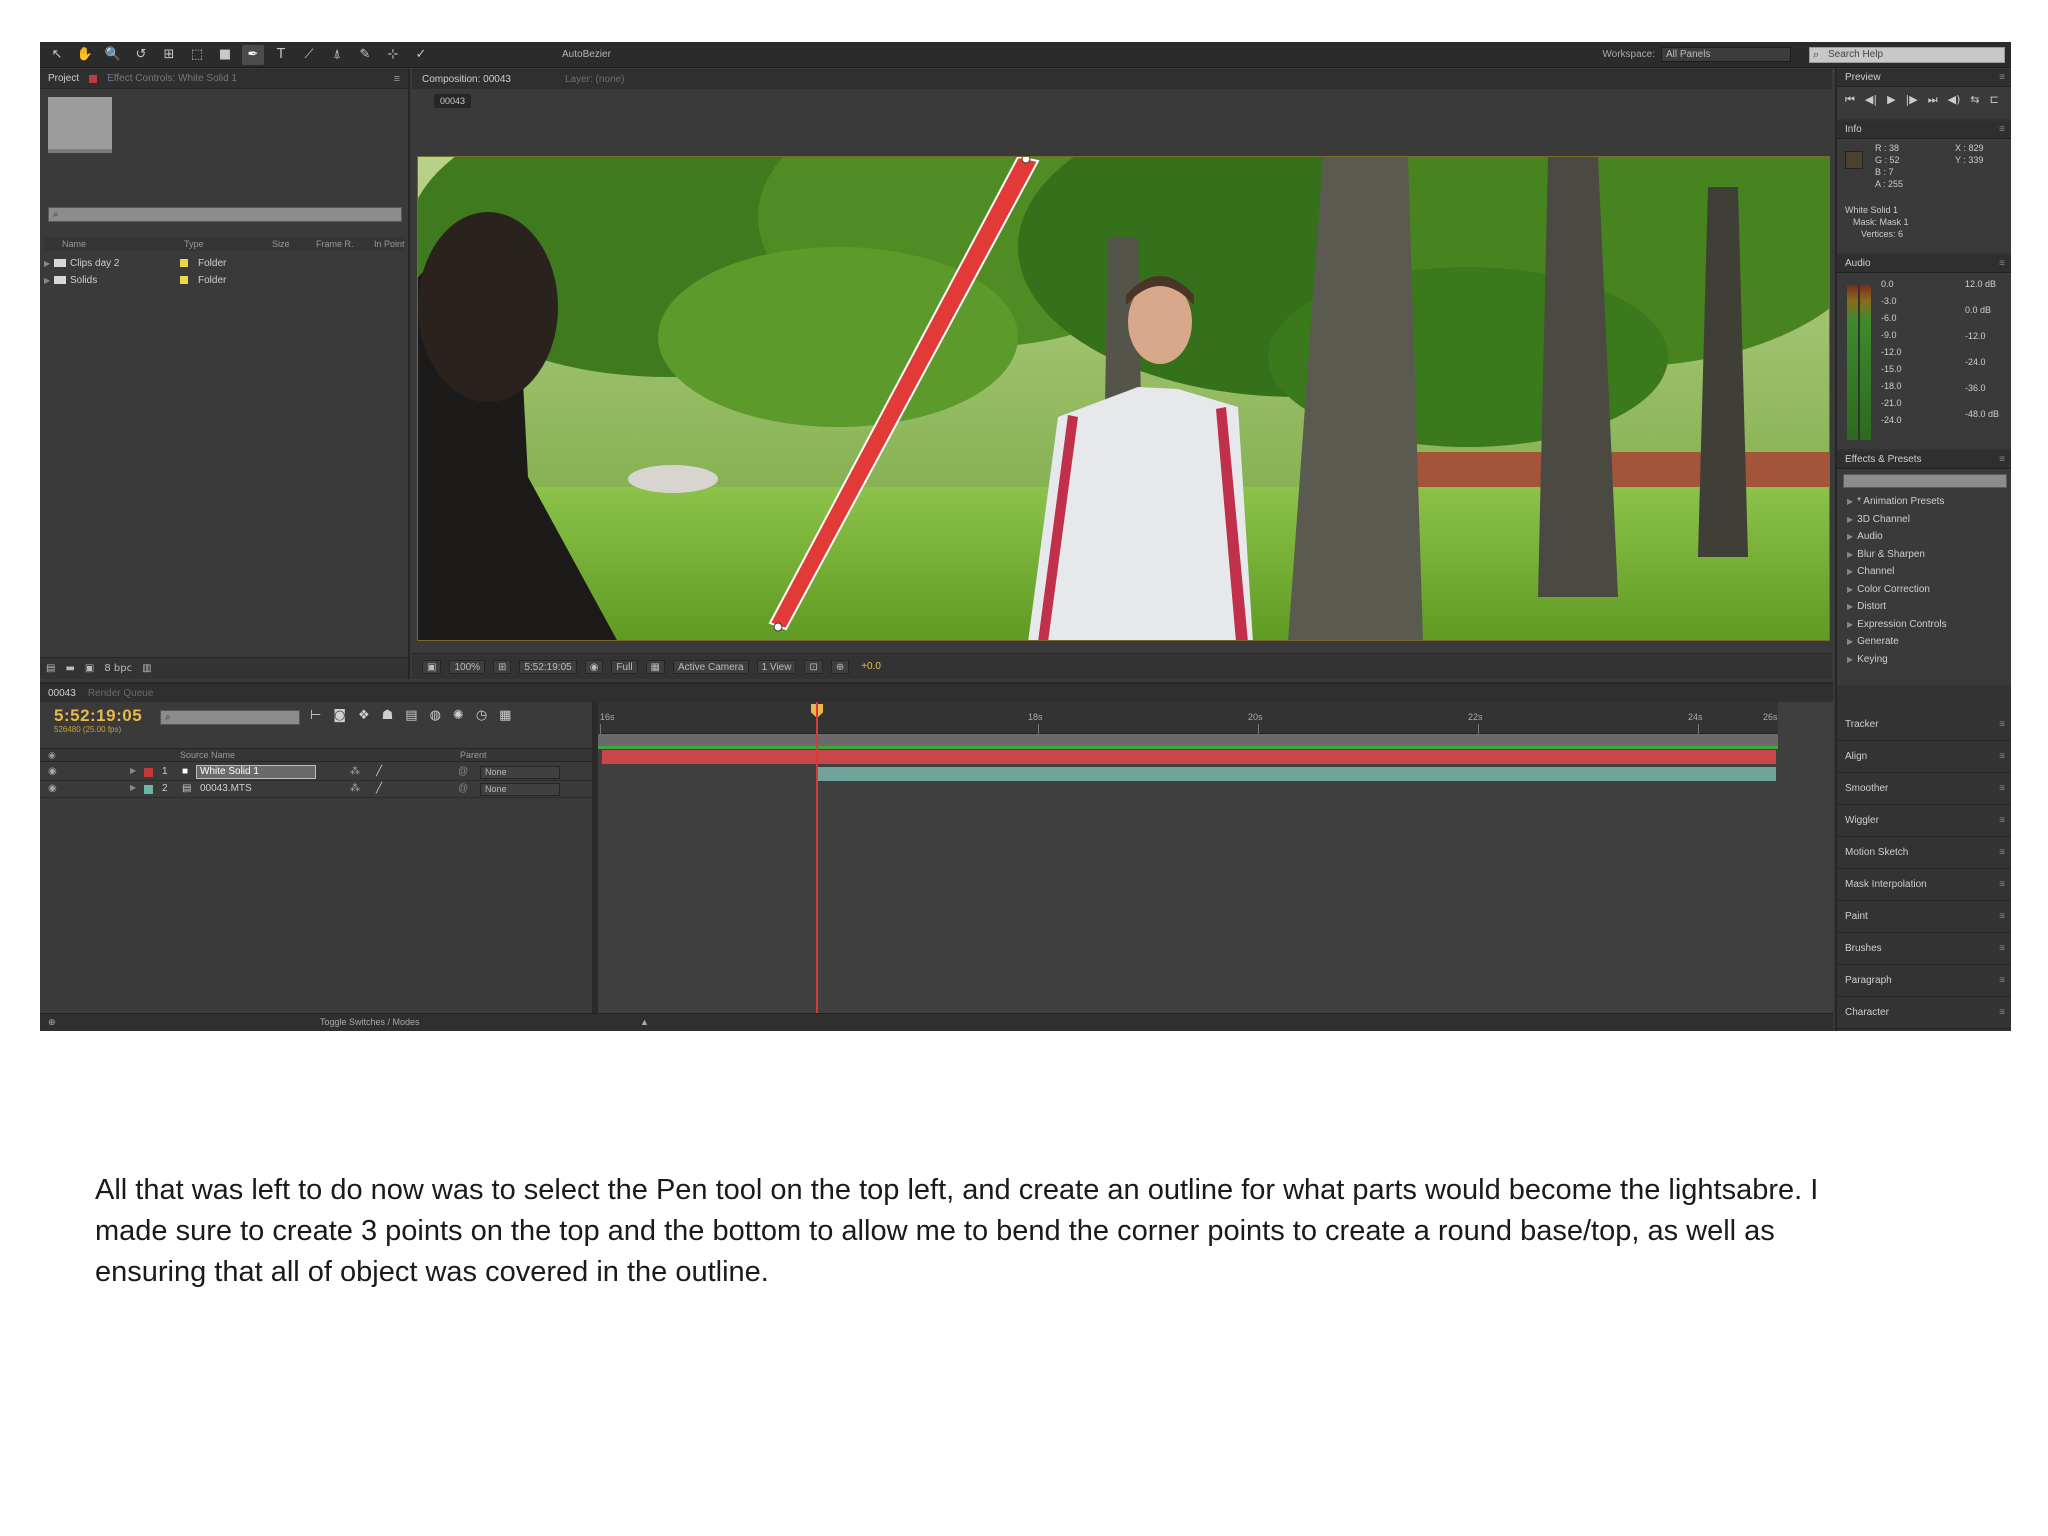 Image resolution: width=2048 pixels, height=1536 pixels. What do you see at coordinates (207, 755) in the screenshot?
I see `column-source-name: Source Name` at bounding box center [207, 755].